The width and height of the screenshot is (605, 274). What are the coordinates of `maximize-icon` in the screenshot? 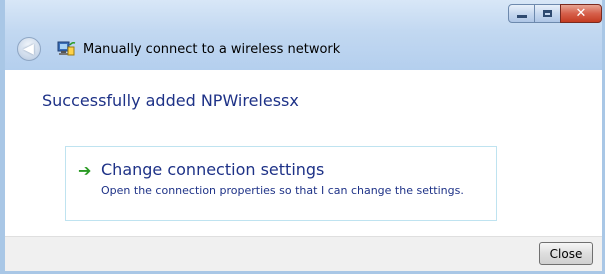 It's located at (547, 13).